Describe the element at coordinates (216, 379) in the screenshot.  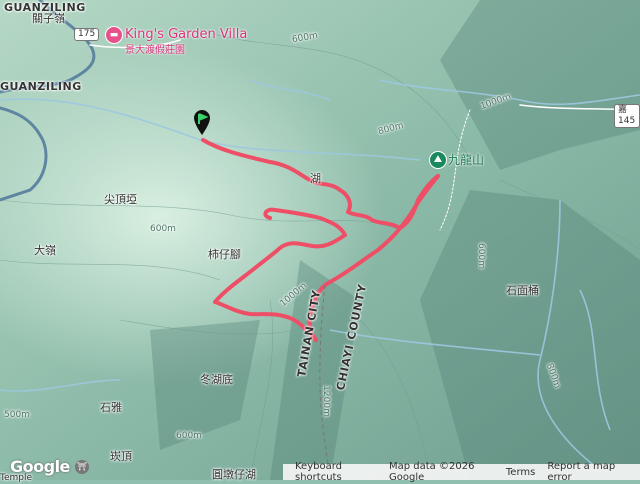
I see `place-donghudi: 冬湖底` at that location.